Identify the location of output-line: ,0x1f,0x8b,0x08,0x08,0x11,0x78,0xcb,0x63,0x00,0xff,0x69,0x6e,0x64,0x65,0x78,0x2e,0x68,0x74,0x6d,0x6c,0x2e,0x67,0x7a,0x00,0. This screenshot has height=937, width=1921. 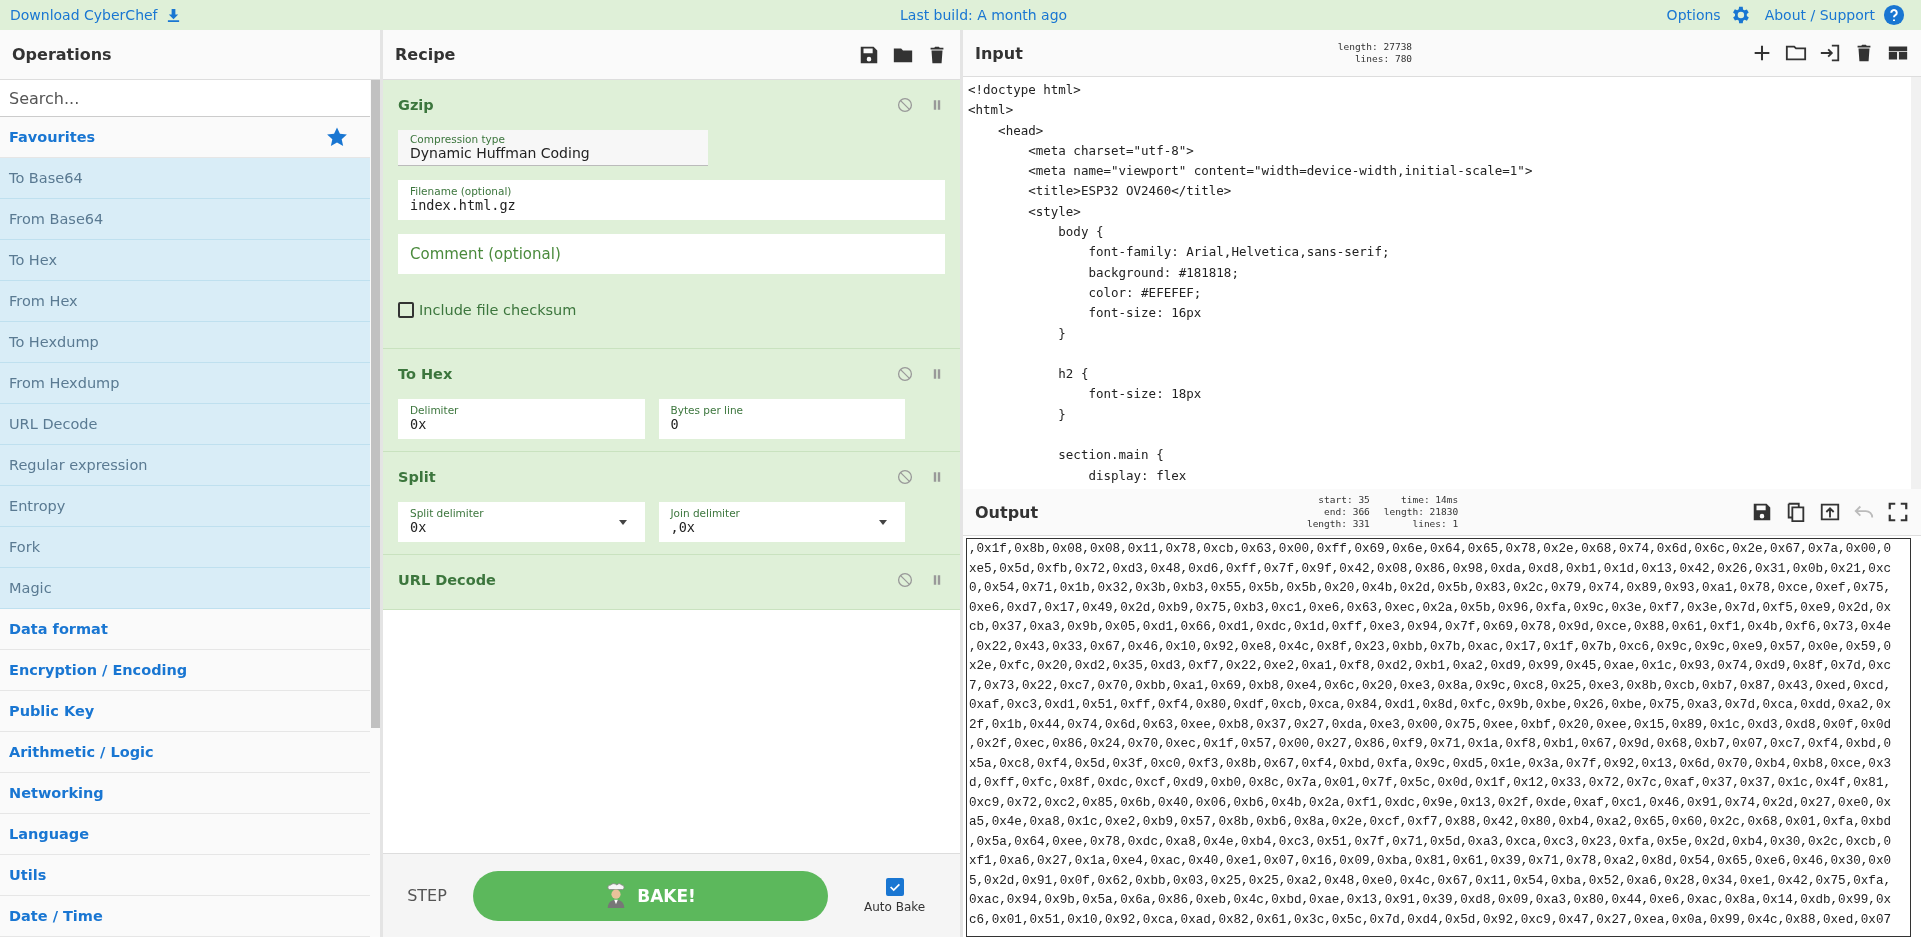
(1430, 549).